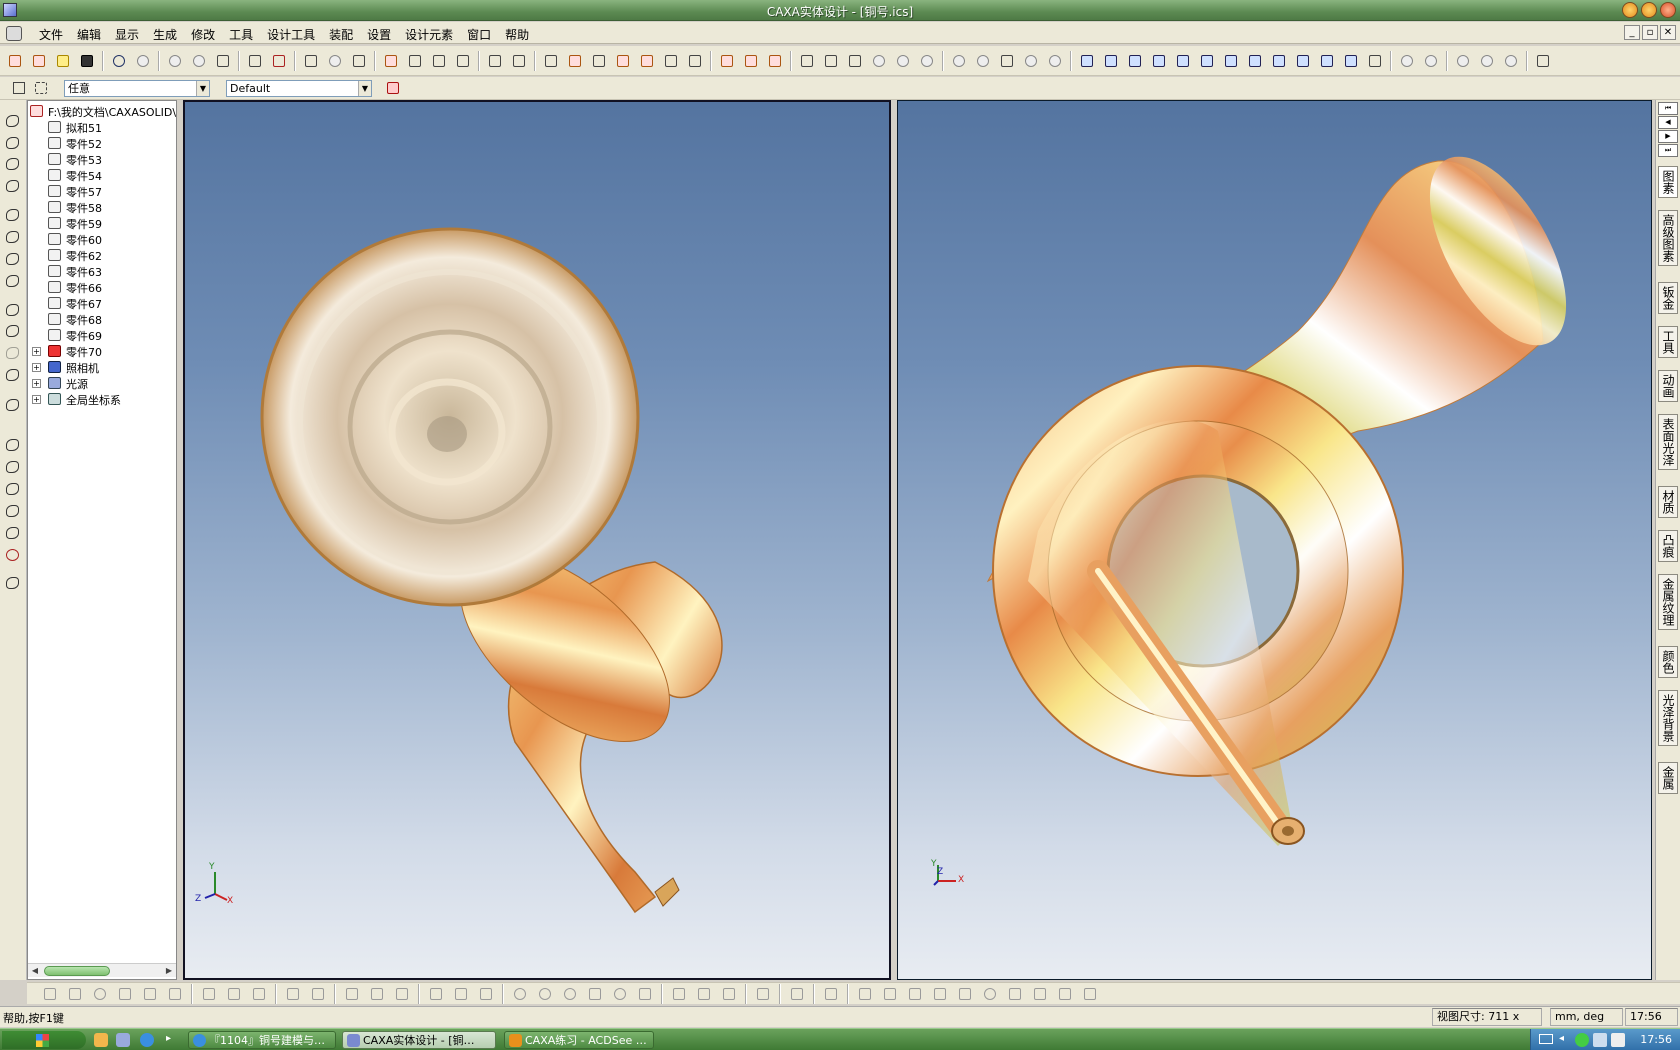 The image size is (1680, 1050). What do you see at coordinates (1668, 502) in the screenshot?
I see `tab-material: 材质` at bounding box center [1668, 502].